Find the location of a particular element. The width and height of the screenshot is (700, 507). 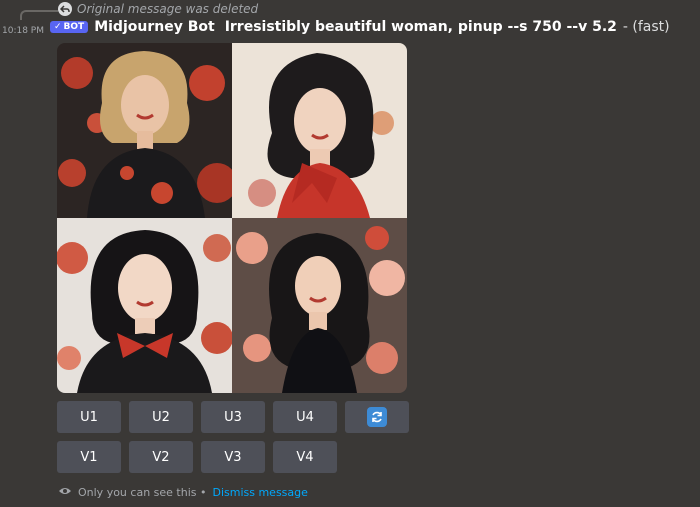

bot-badge-label: BOT is located at coordinates (74, 27).